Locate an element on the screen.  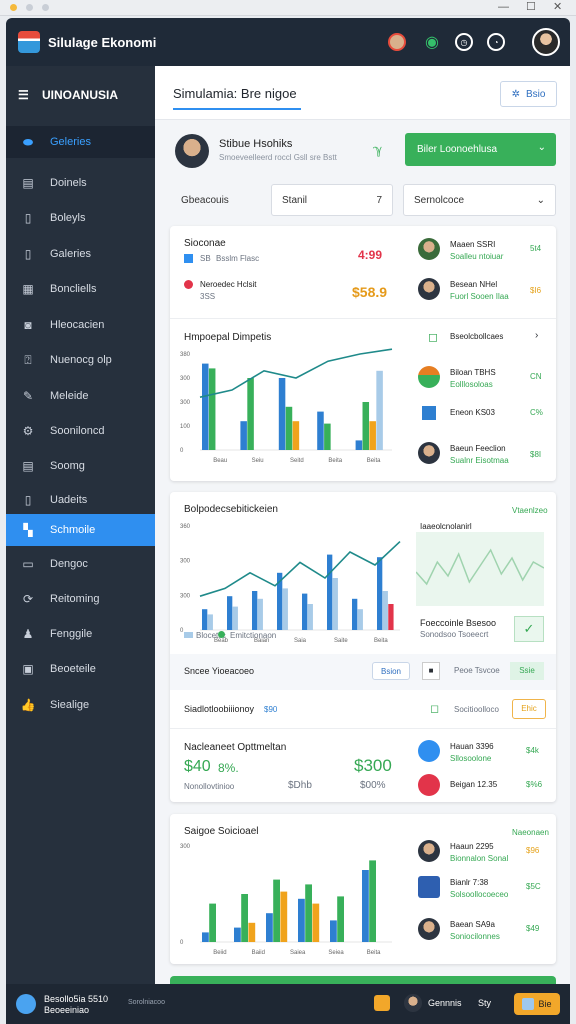
status-button-label: Bie is located at coordinates (545, 1004).